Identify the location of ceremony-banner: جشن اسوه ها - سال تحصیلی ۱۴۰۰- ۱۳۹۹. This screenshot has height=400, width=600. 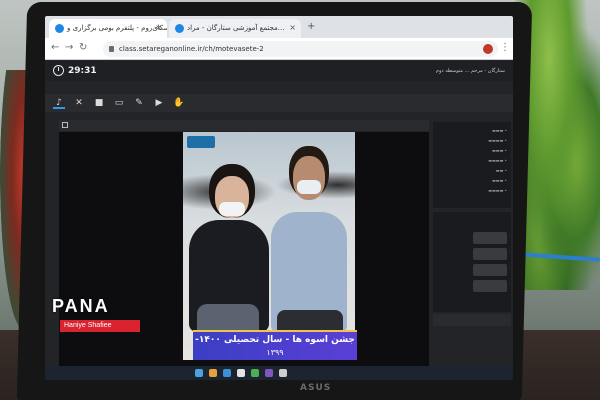
(275, 345).